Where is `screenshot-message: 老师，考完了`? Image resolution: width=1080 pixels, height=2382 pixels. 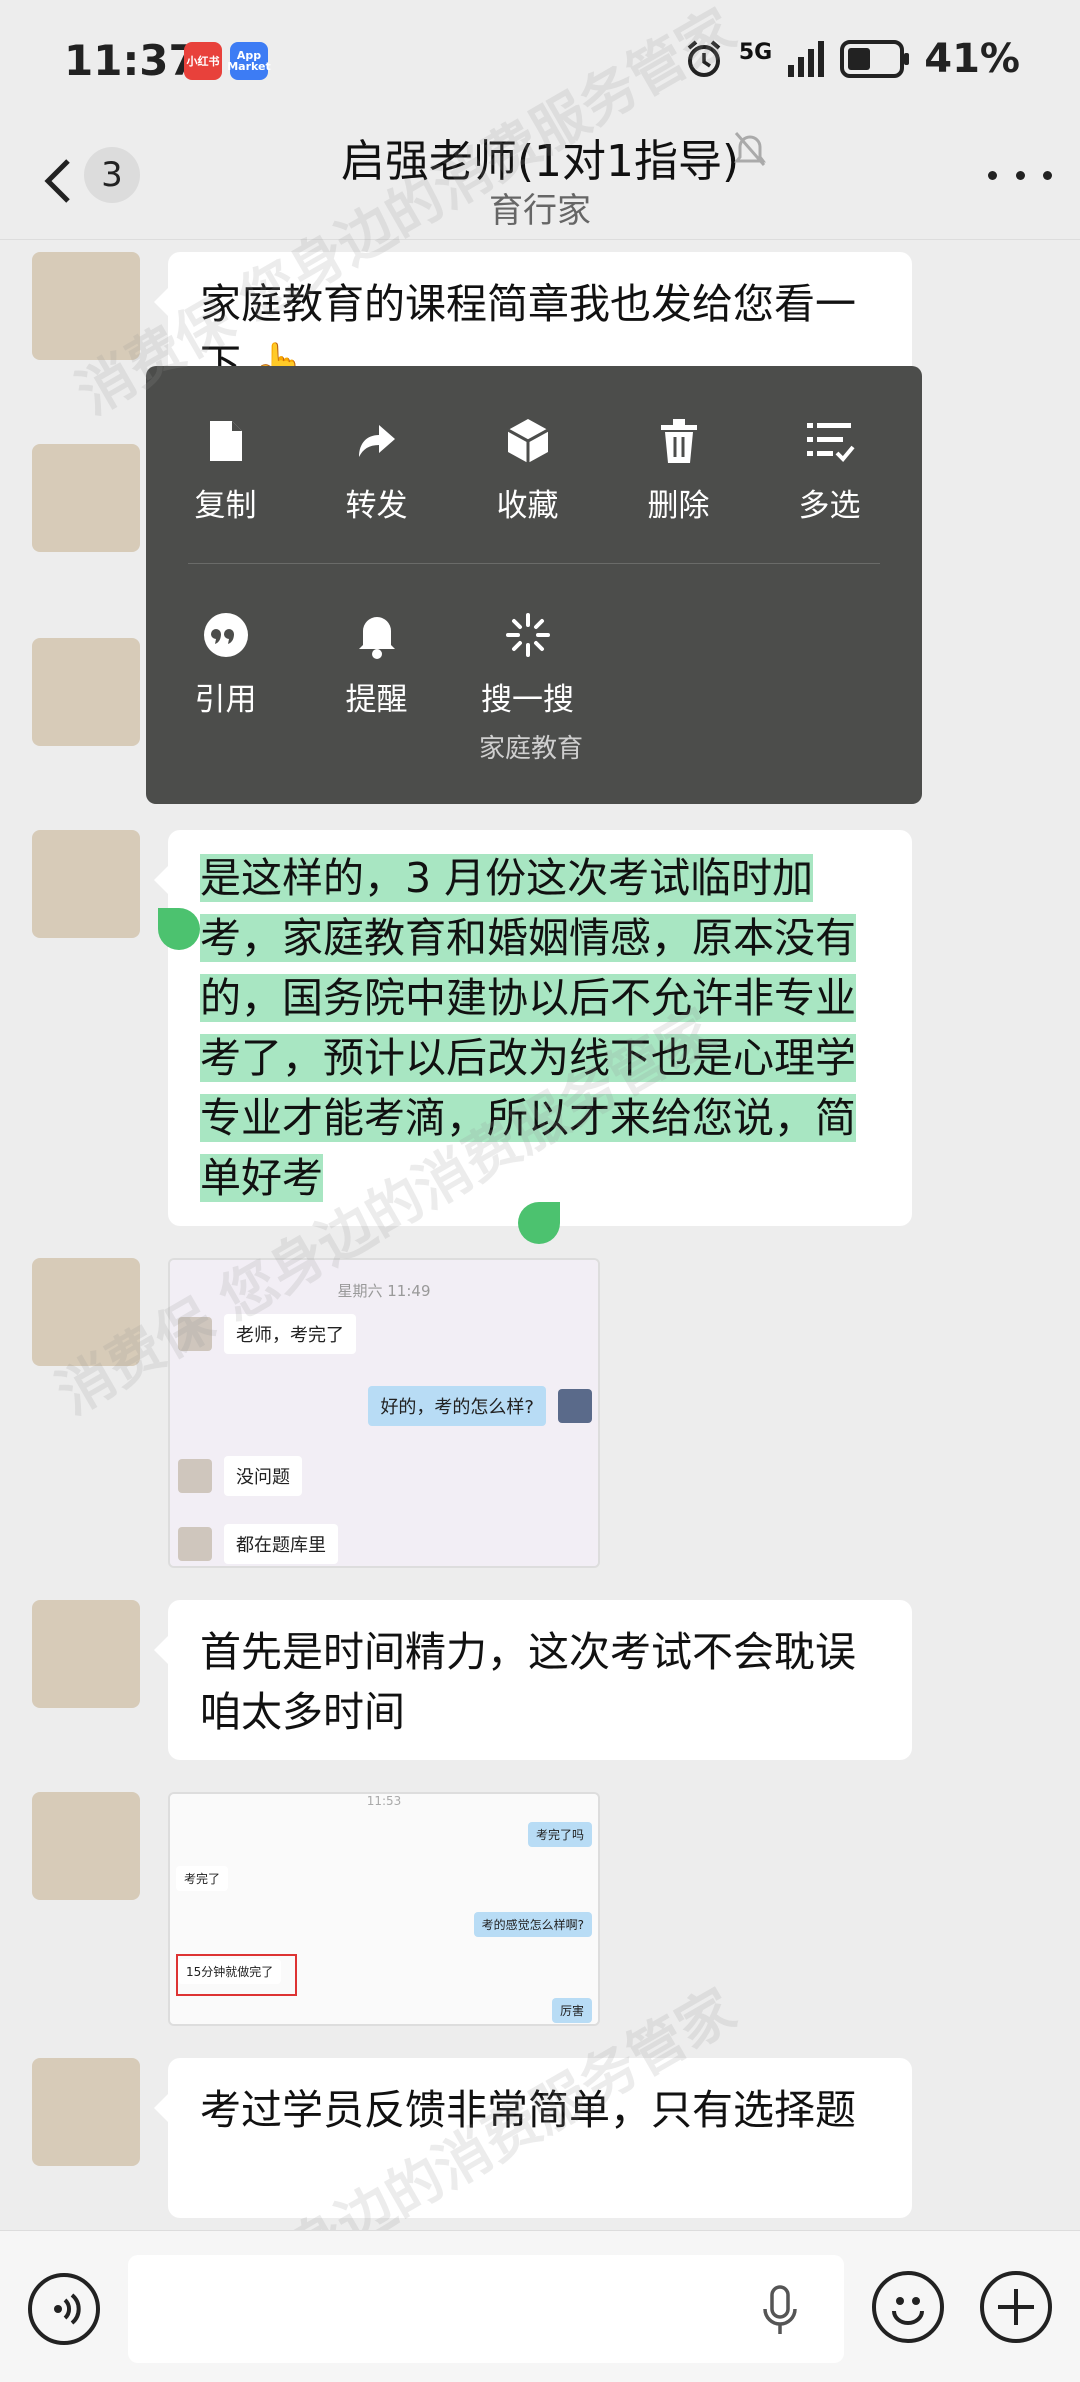
screenshot-message: 老师，考完了 is located at coordinates (290, 1334).